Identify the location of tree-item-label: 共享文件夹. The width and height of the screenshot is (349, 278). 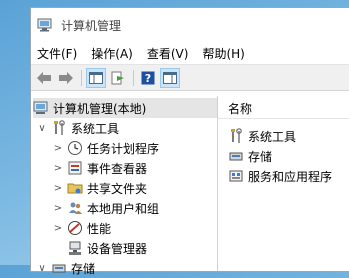
(117, 188).